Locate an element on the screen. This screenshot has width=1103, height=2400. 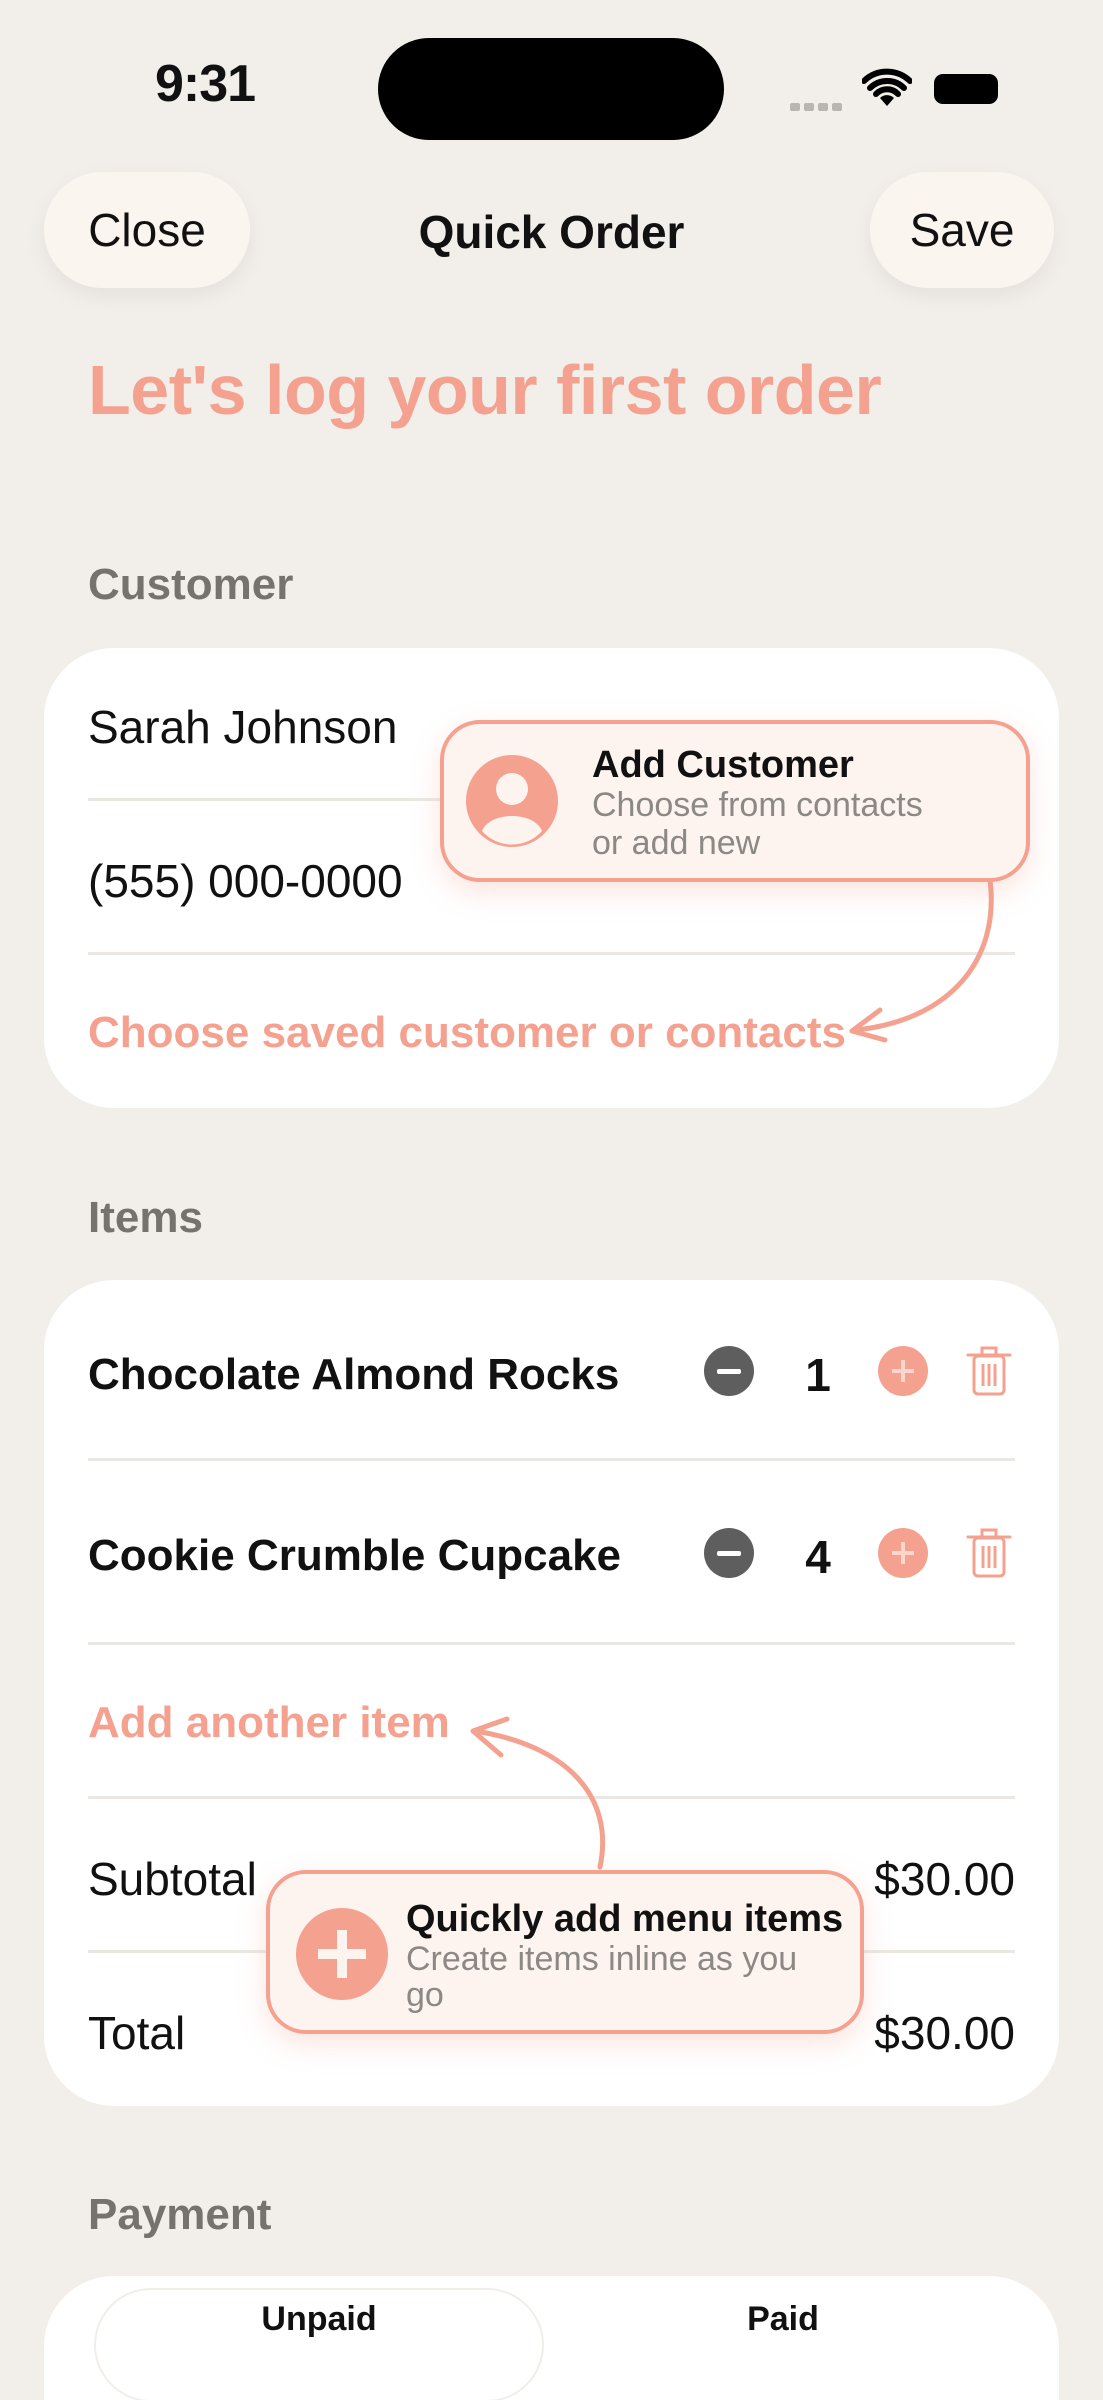
tooltip-subtitle: Choose from contacts is located at coordinates (757, 805).